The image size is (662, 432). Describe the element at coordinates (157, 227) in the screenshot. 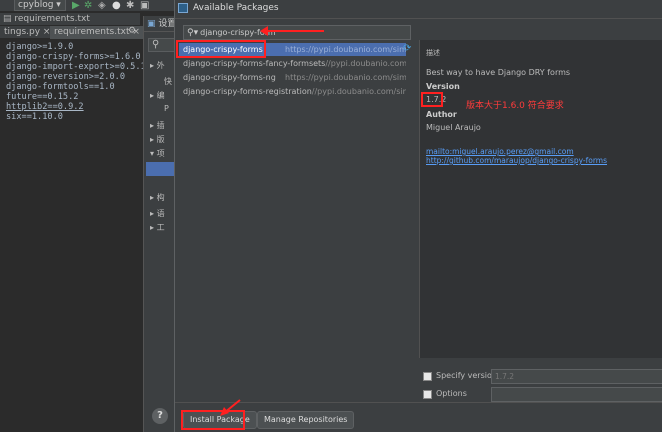

I see `settings-tree-item: ▸ 工` at that location.